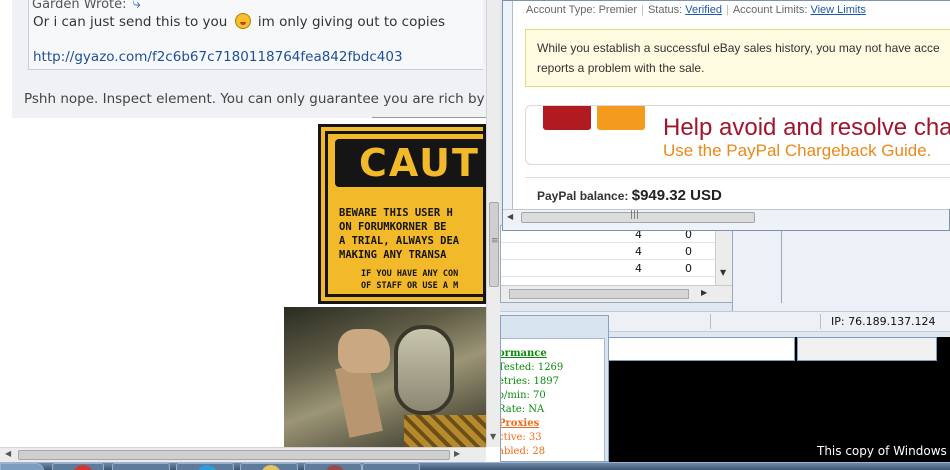  I want to click on forum-hscroll-thumb, so click(234, 455).